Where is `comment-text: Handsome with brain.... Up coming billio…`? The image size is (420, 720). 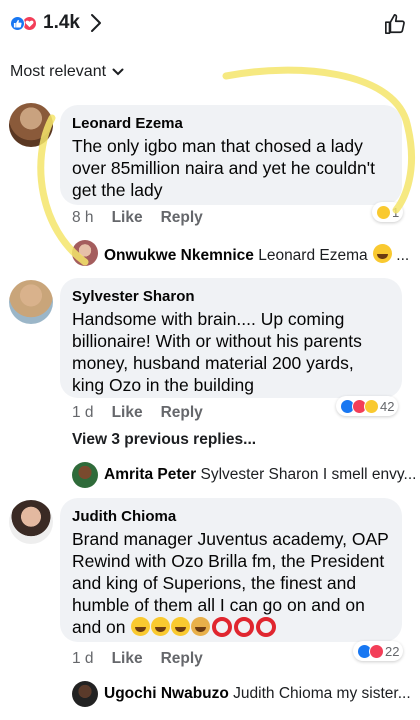
comment-text: Handsome with brain.... Up coming billio… is located at coordinates (217, 352).